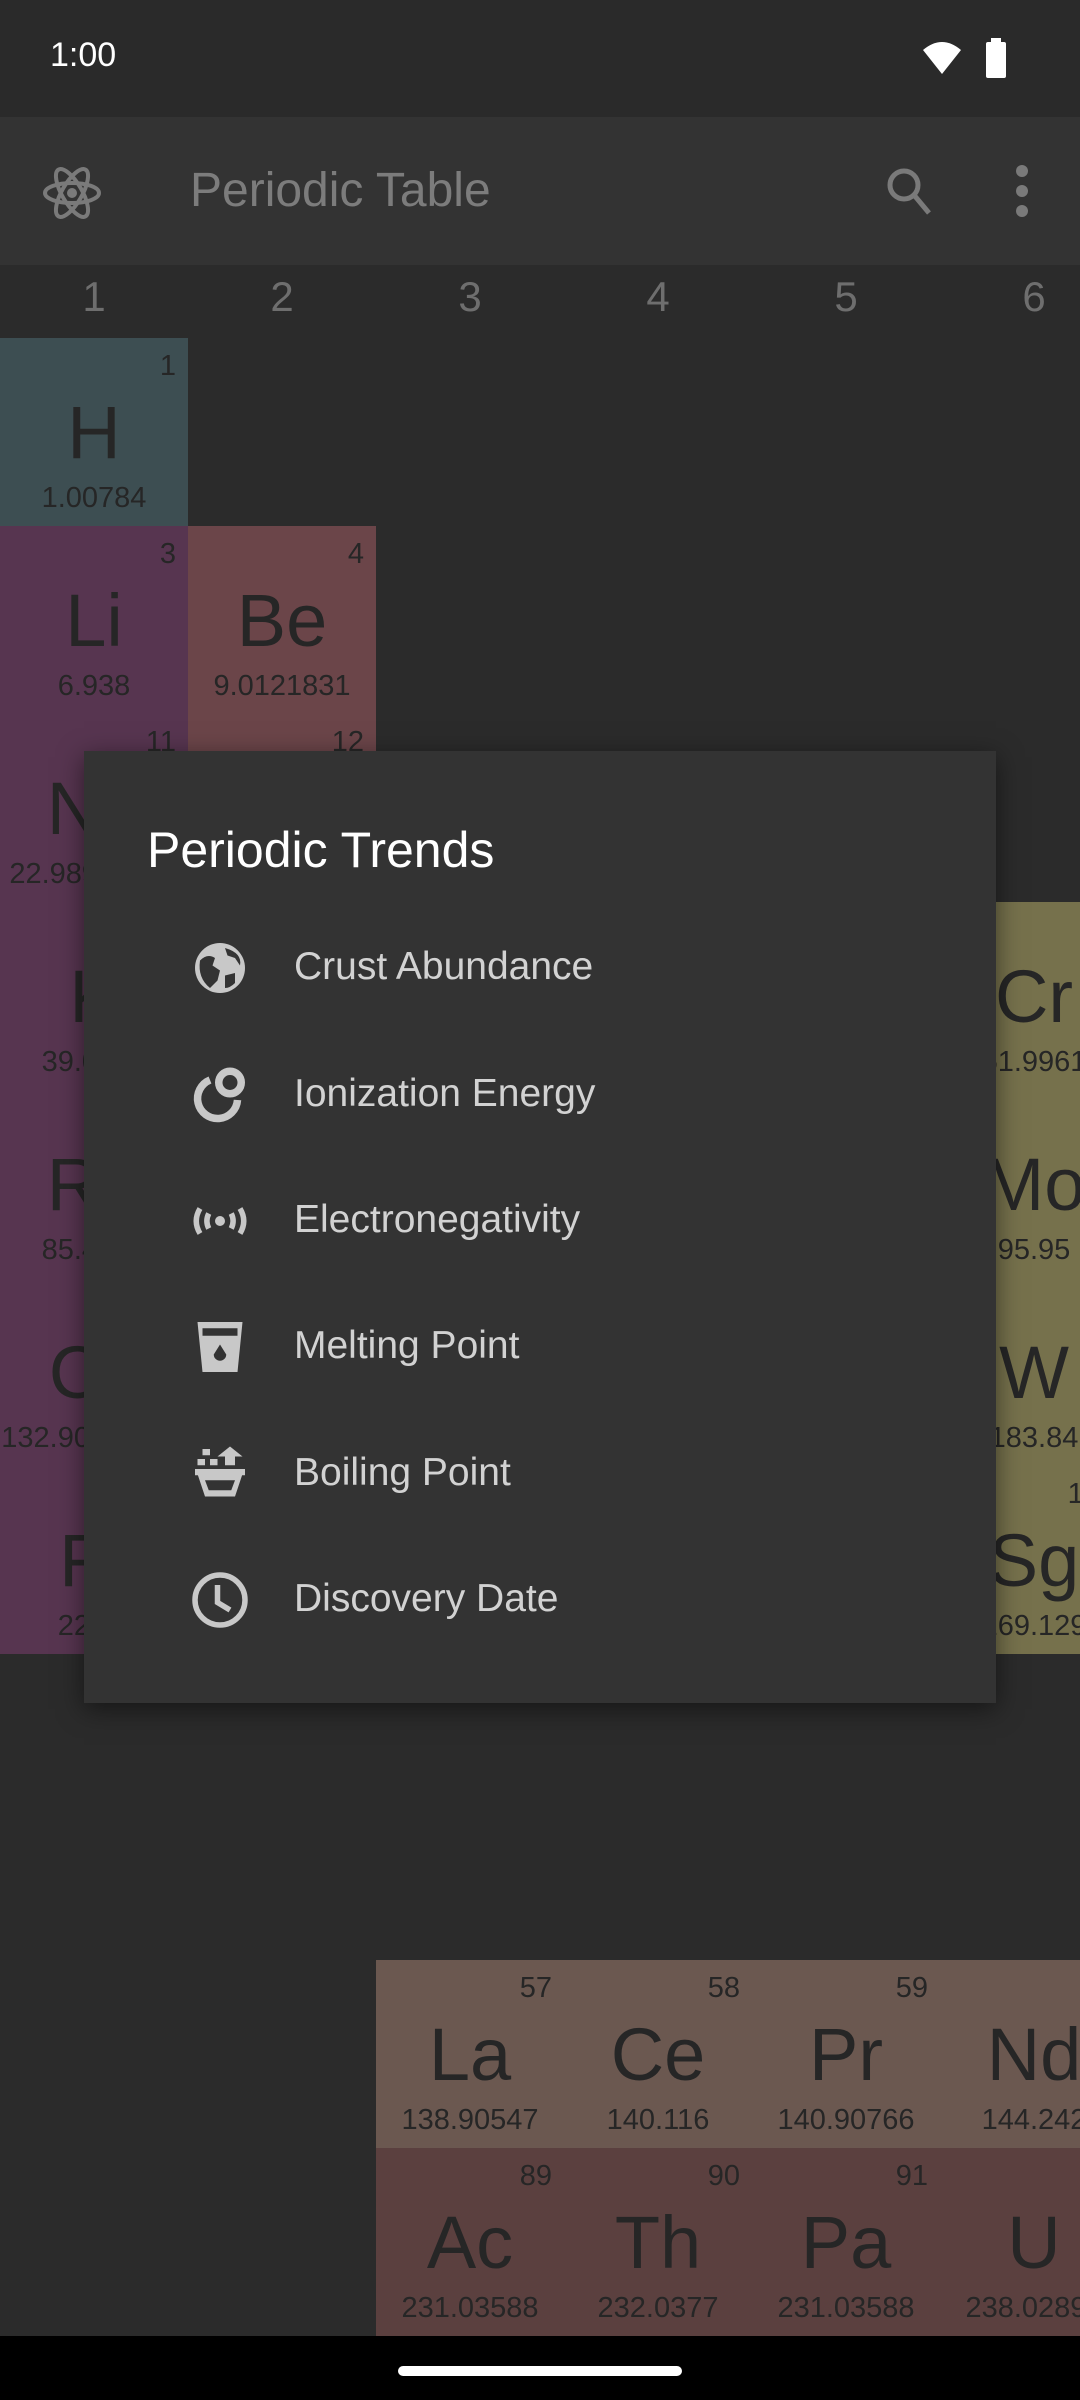 This screenshot has width=1080, height=2400. I want to click on menu-item-ionization-energy: Ionization Energy, so click(540, 1095).